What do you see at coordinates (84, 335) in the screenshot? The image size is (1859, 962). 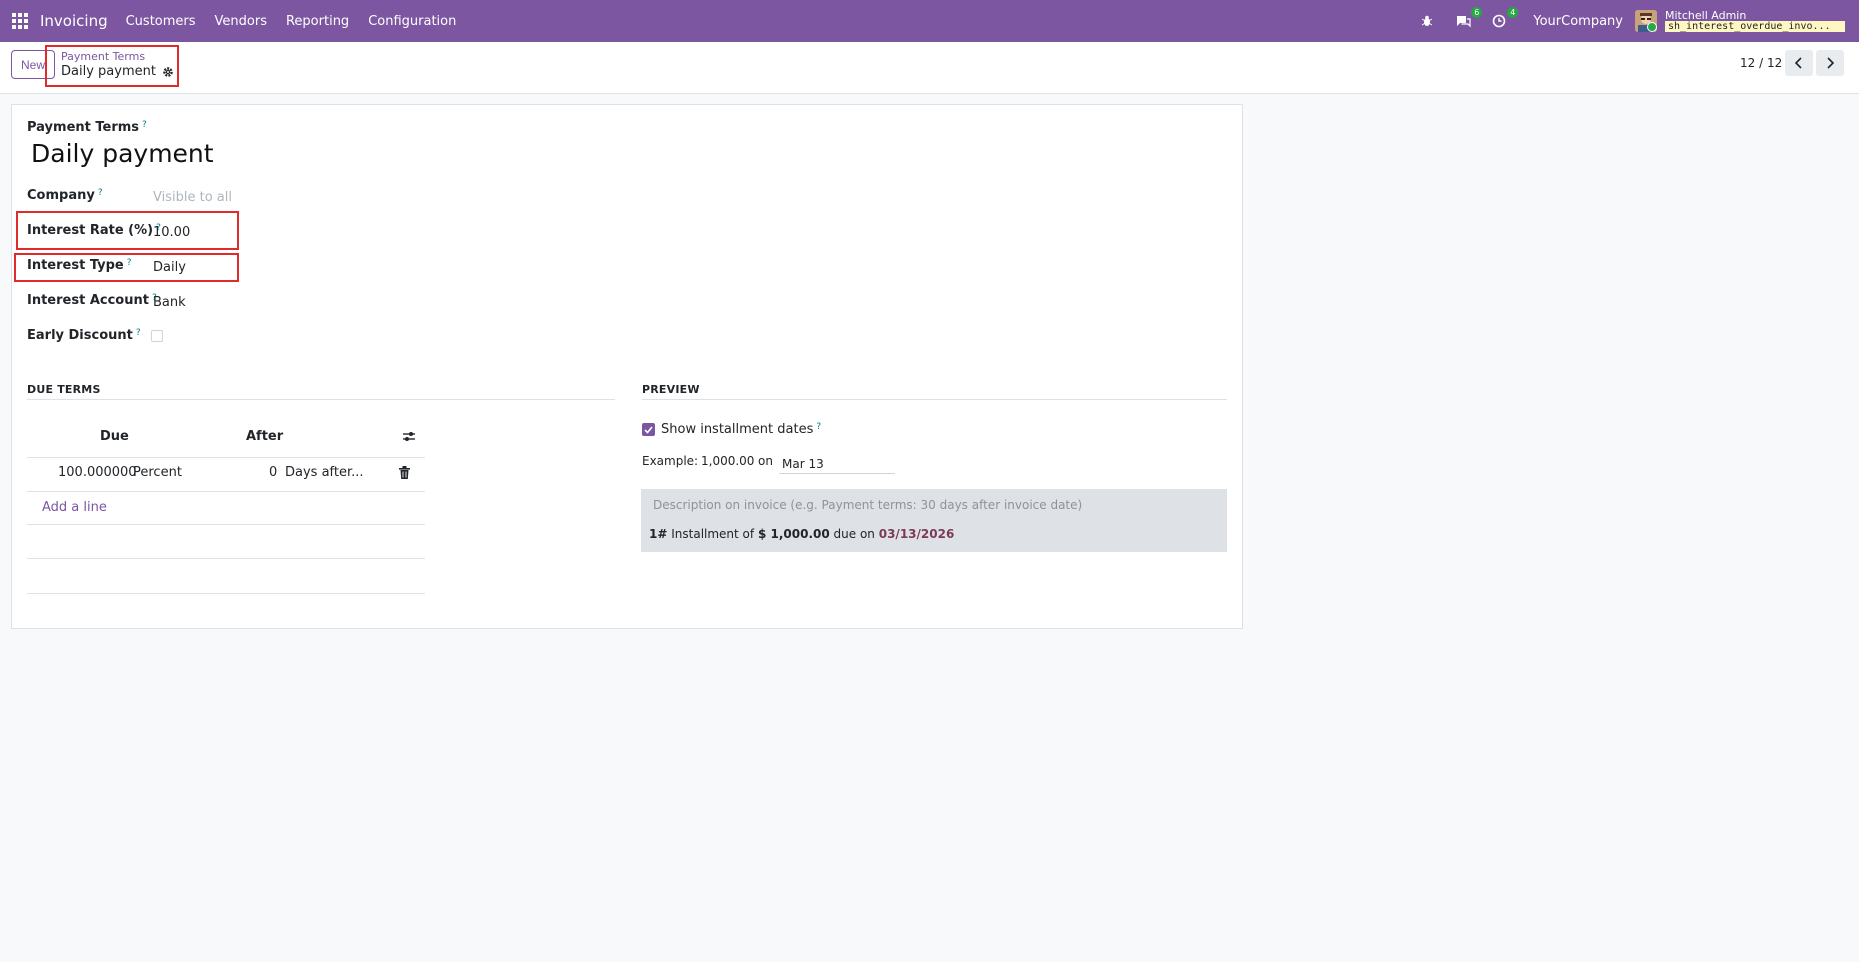 I see `early-discount-label: Early Discount?` at bounding box center [84, 335].